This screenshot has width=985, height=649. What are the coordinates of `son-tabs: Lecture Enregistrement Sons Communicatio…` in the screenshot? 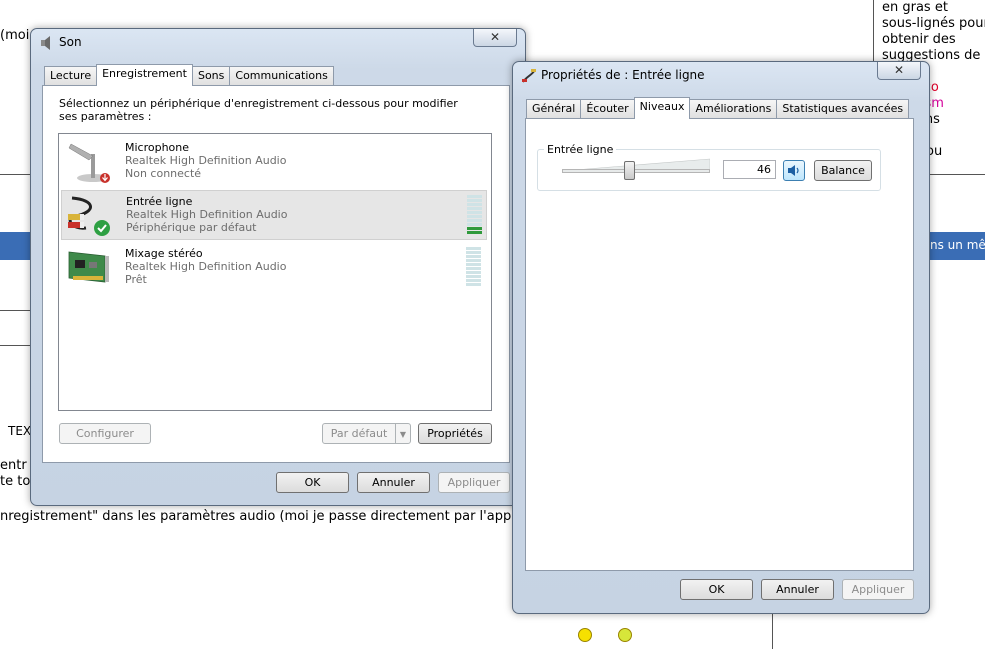 It's located at (189, 75).